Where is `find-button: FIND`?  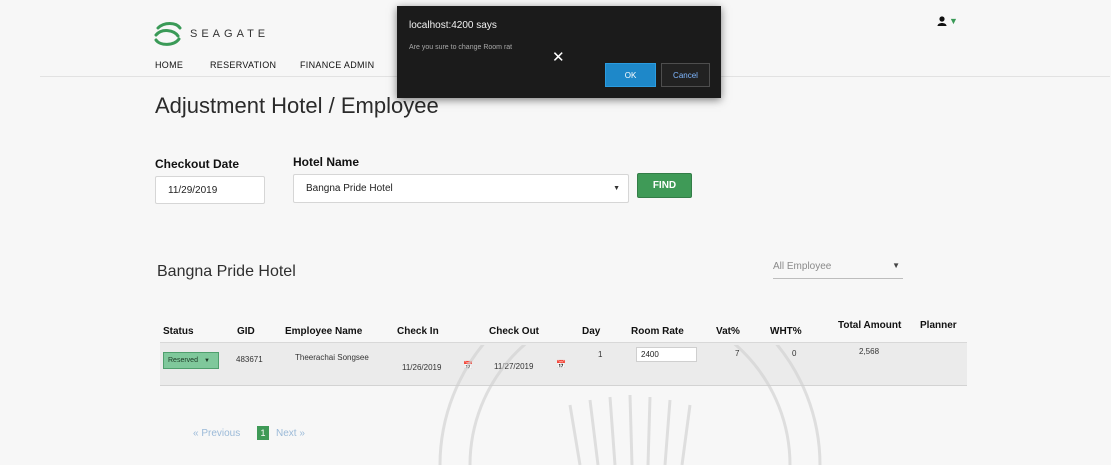 find-button: FIND is located at coordinates (664, 185).